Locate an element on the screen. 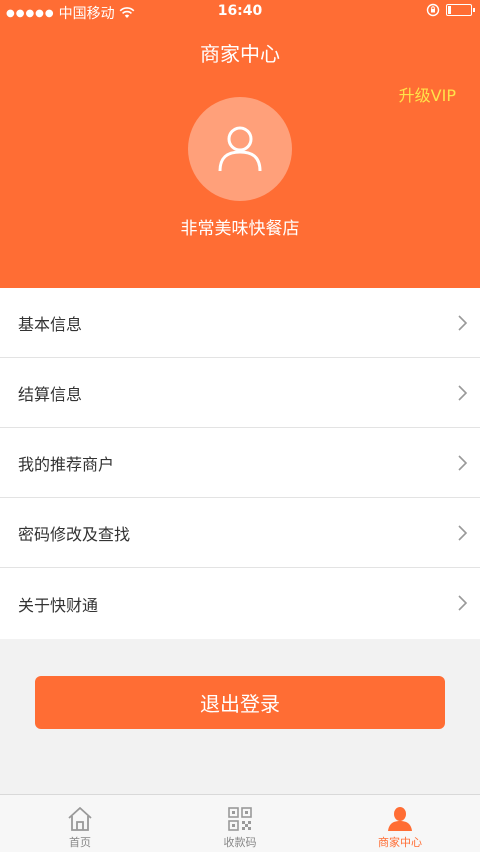  user-icon is located at coordinates (400, 819).